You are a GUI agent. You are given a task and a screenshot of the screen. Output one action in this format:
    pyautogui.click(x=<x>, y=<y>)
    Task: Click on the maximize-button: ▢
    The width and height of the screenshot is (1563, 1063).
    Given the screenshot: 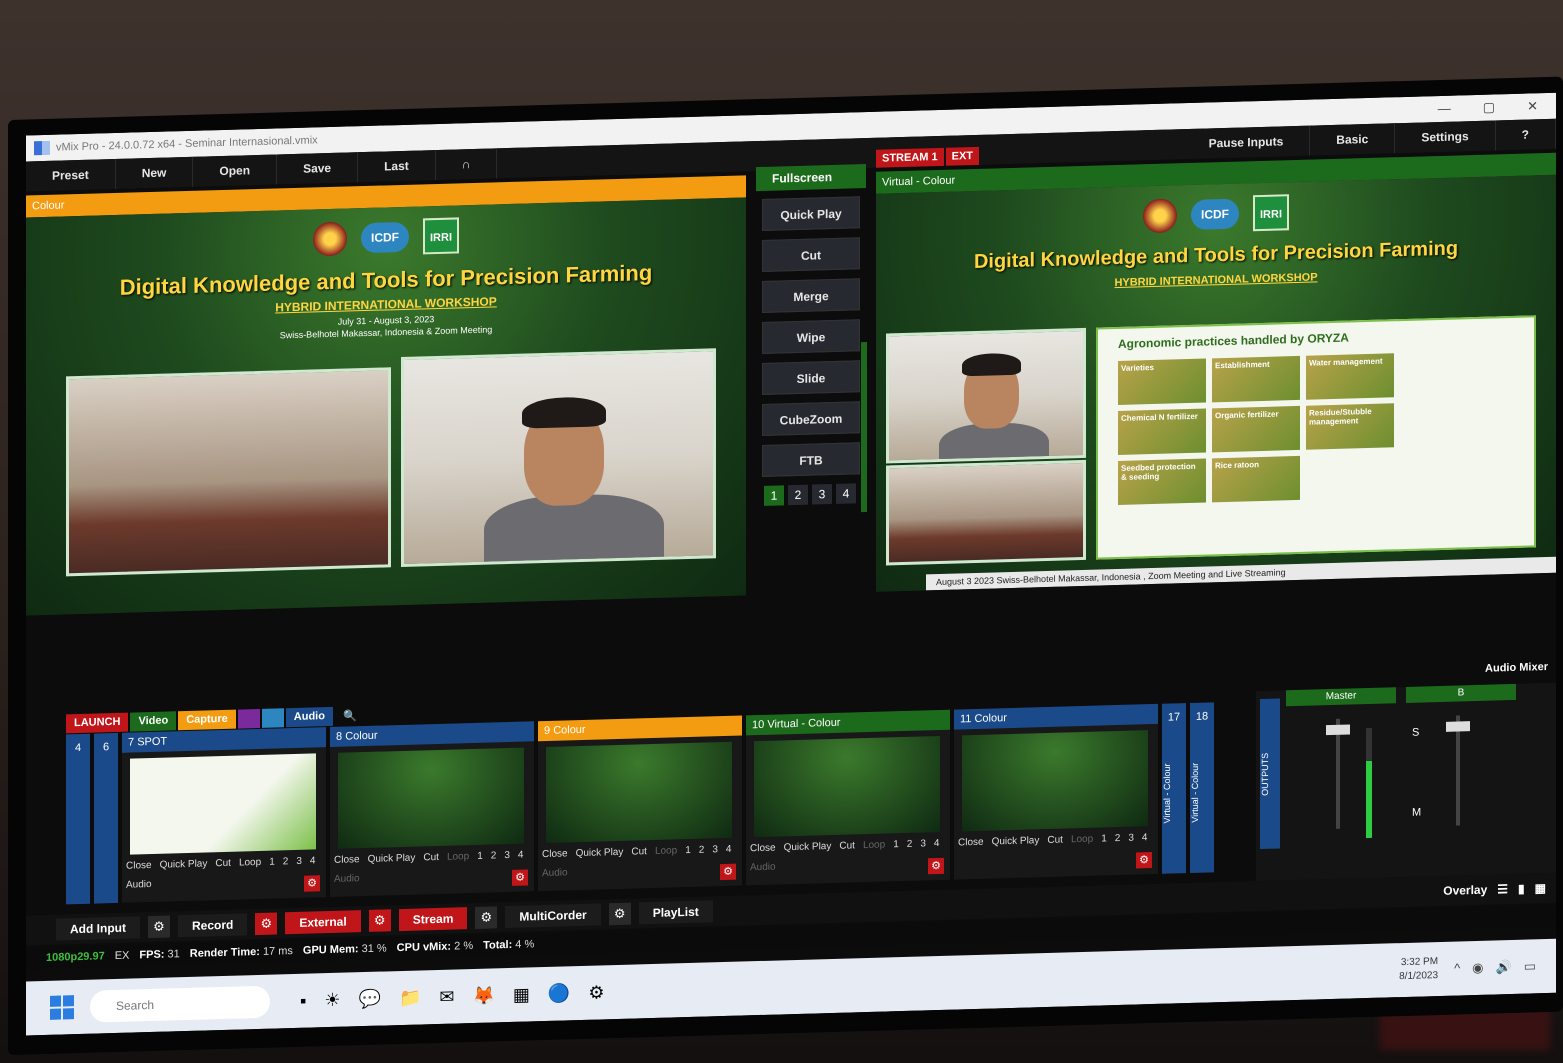 What is the action you would take?
    pyautogui.click(x=1489, y=107)
    